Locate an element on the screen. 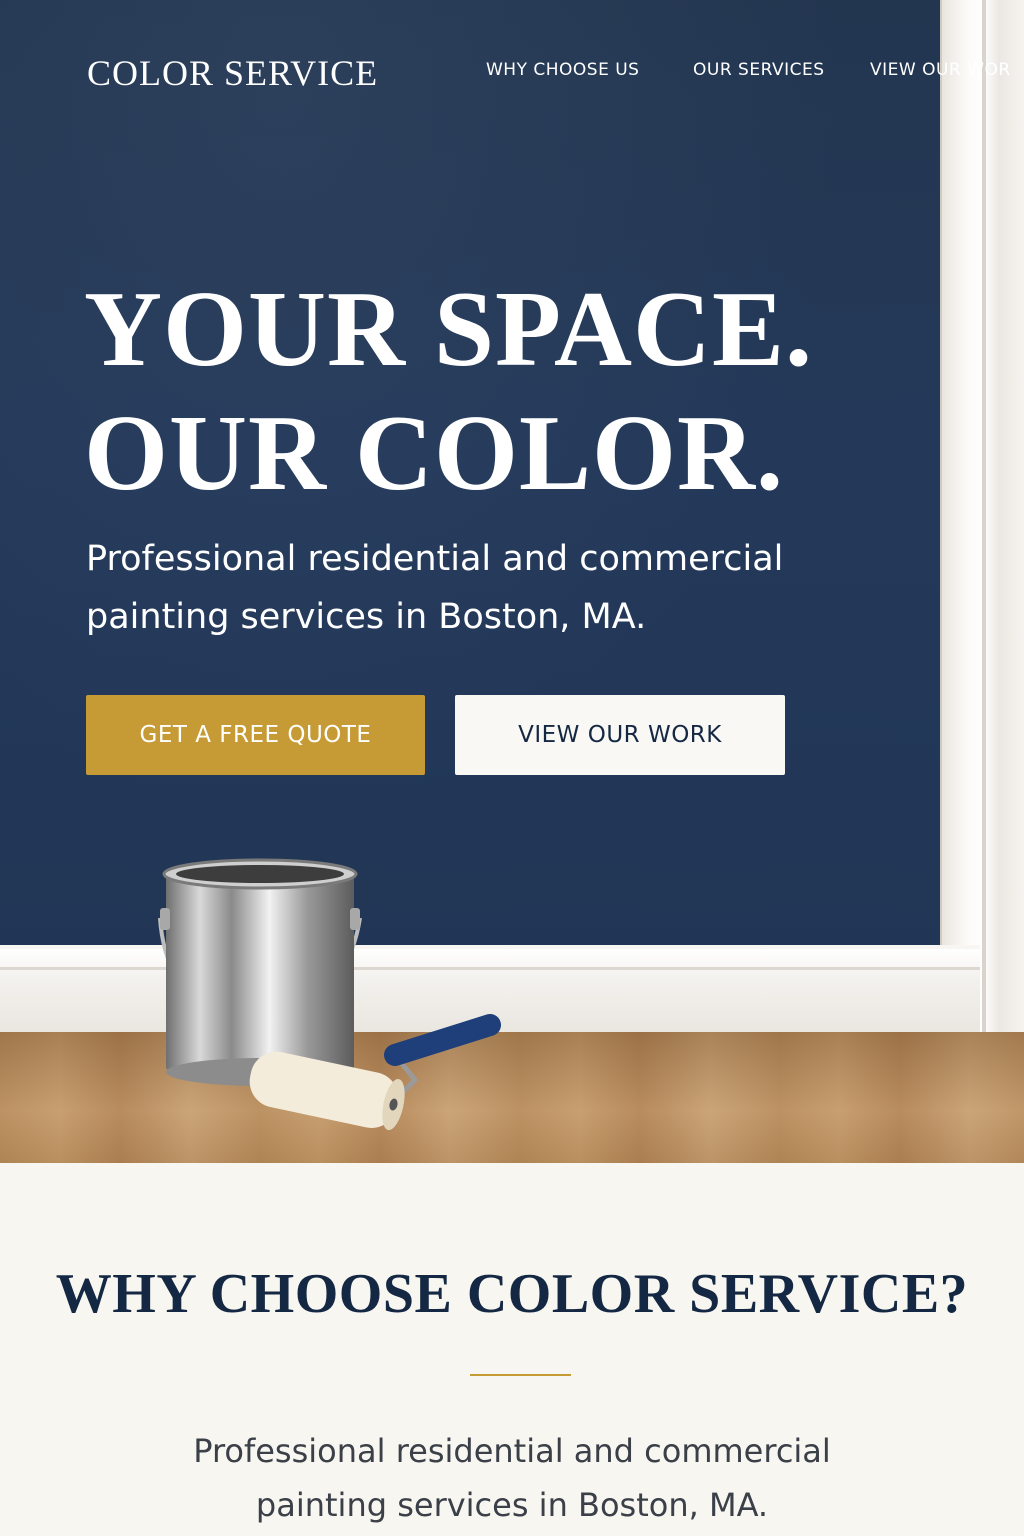 The width and height of the screenshot is (1024, 1536). view-our-work-button: VIEW OUR WORK is located at coordinates (620, 735).